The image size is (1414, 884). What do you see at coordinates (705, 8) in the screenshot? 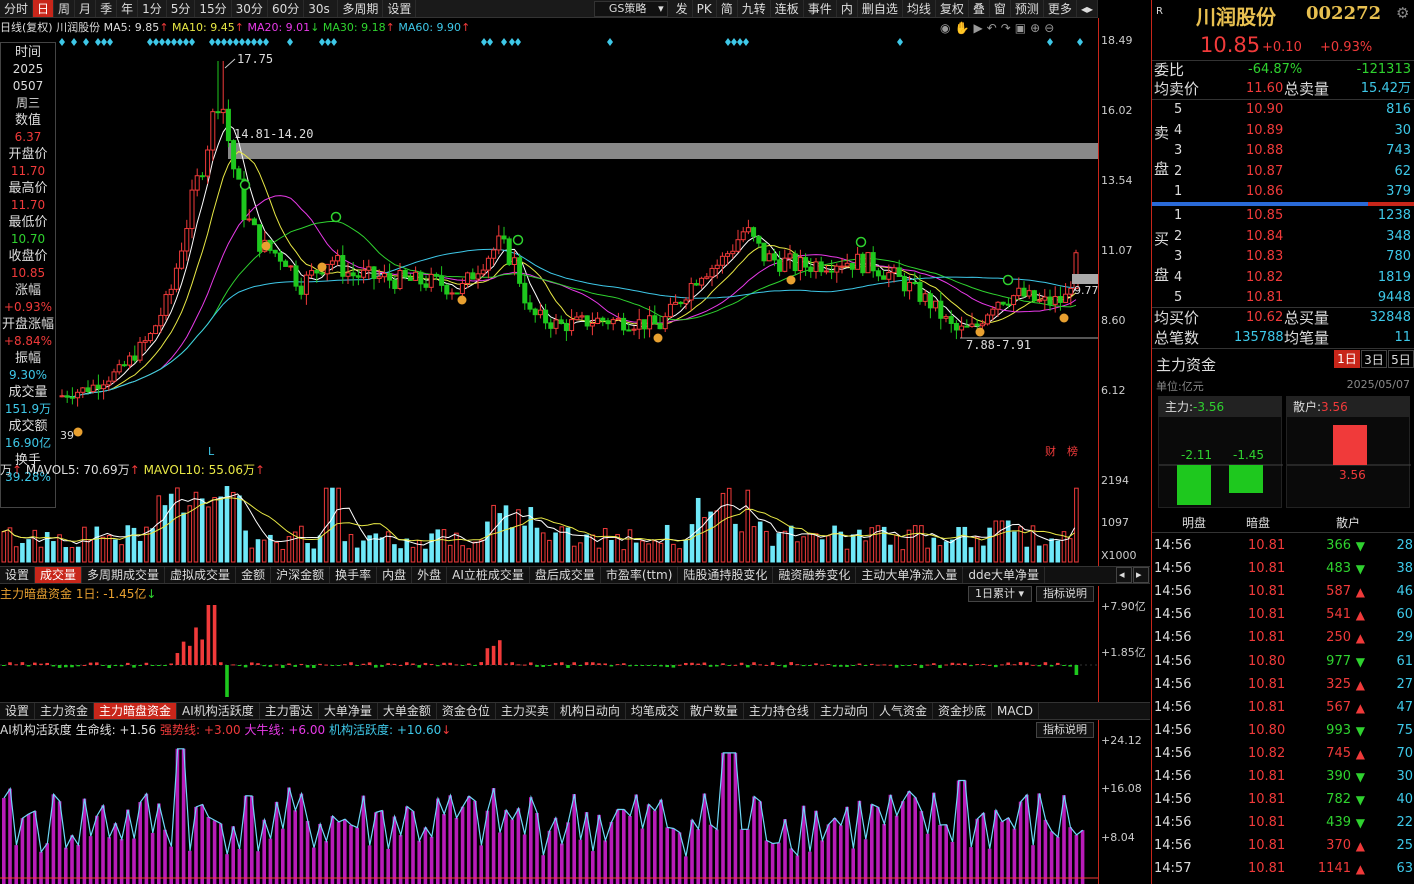
I see `tool-pk: PK` at bounding box center [705, 8].